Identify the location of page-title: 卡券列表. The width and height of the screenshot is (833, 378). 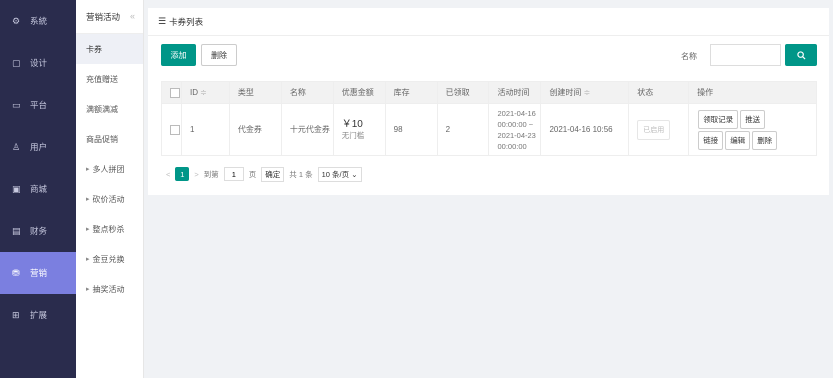
(186, 21).